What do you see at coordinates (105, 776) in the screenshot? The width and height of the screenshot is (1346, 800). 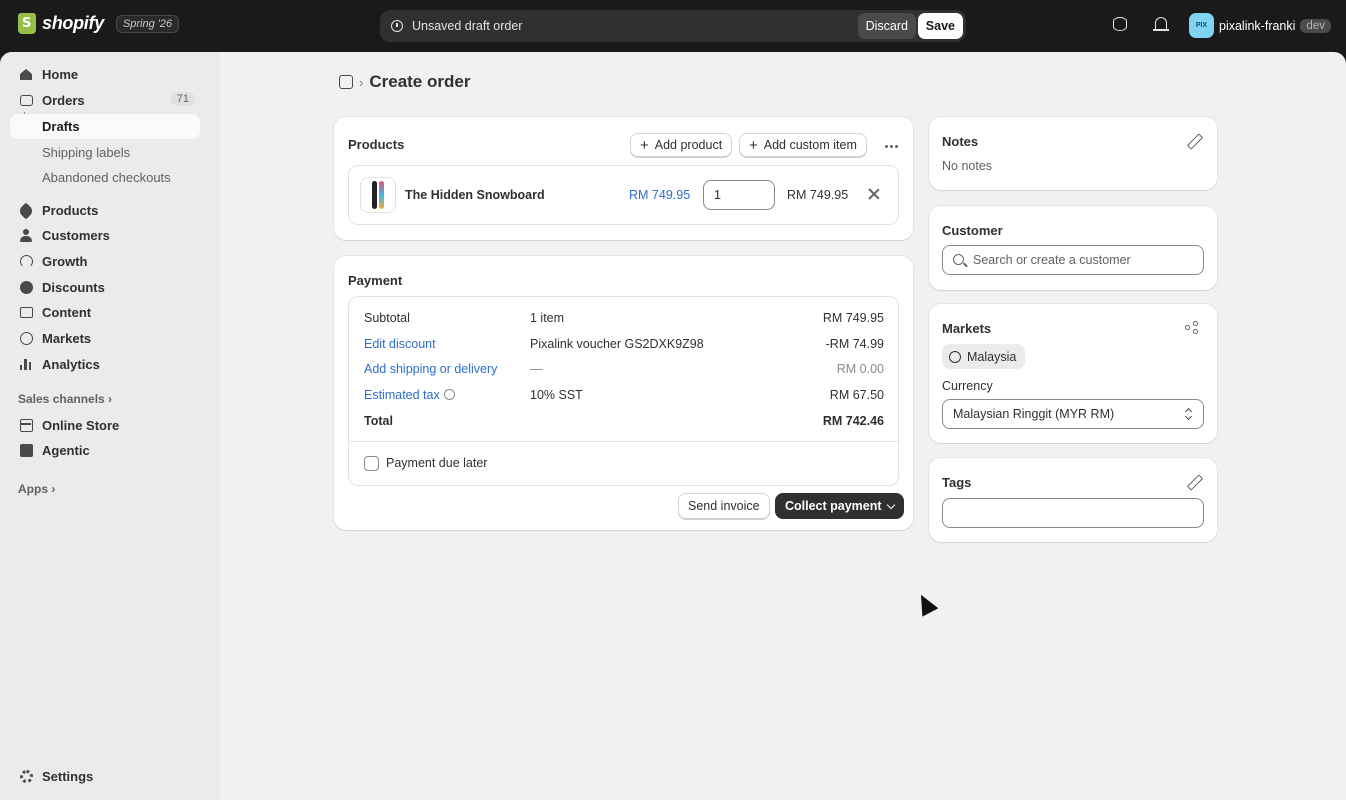 I see `sidebar-item-settings: Settings` at bounding box center [105, 776].